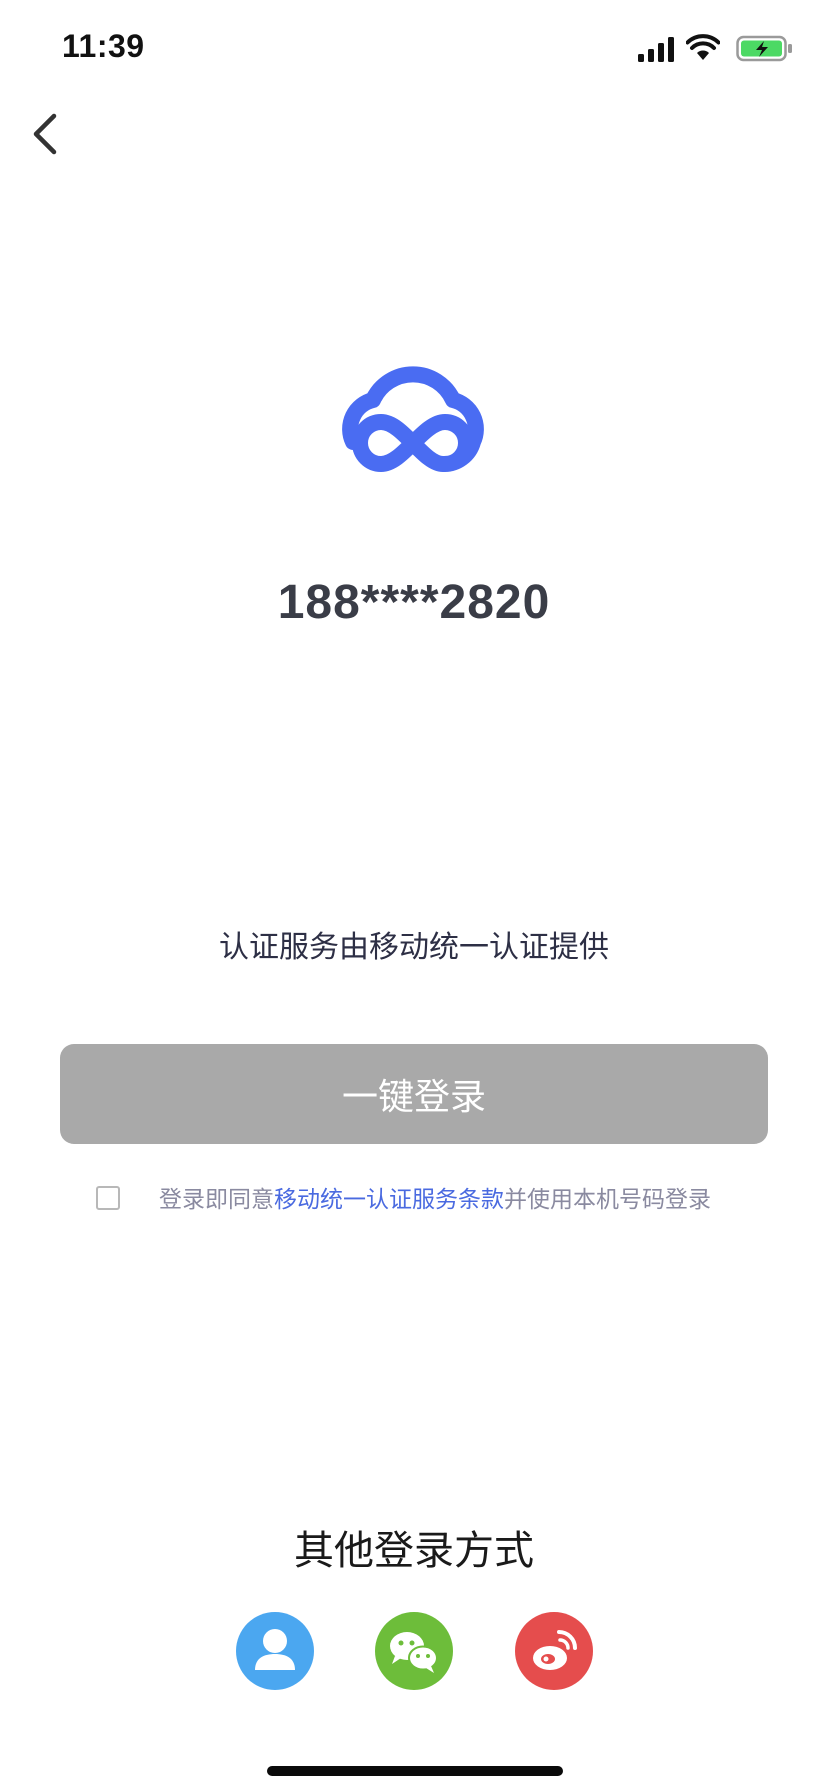 The height and width of the screenshot is (1792, 828). What do you see at coordinates (389, 1200) in the screenshot?
I see `terms-link: 移动统一认证服务条款` at bounding box center [389, 1200].